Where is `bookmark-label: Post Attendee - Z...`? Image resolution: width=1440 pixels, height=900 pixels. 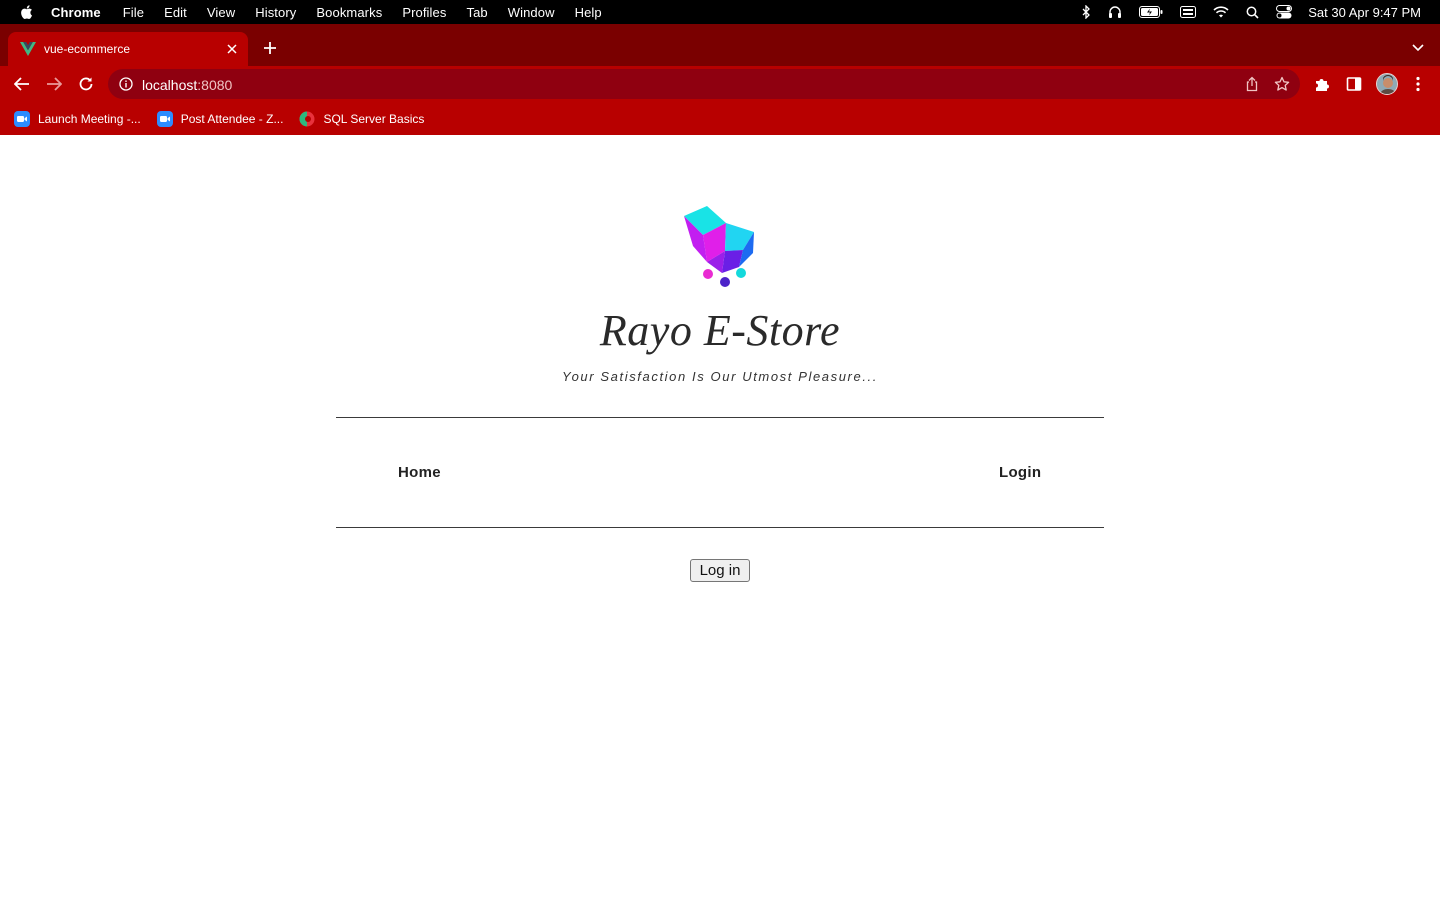
bookmark-label: Post Attendee - Z... is located at coordinates (232, 118).